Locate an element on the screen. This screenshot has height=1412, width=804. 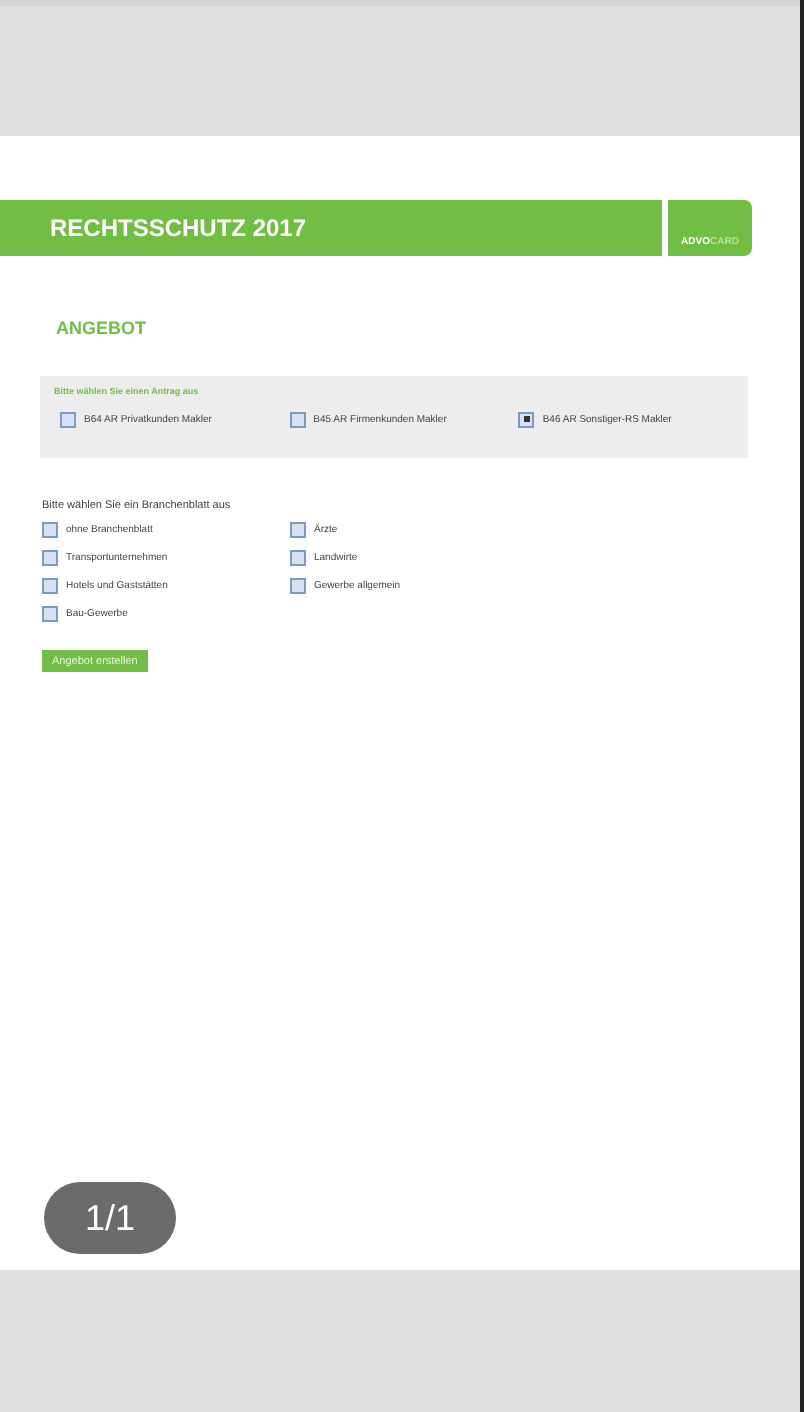
page-counter: 1/1 is located at coordinates (110, 1218).